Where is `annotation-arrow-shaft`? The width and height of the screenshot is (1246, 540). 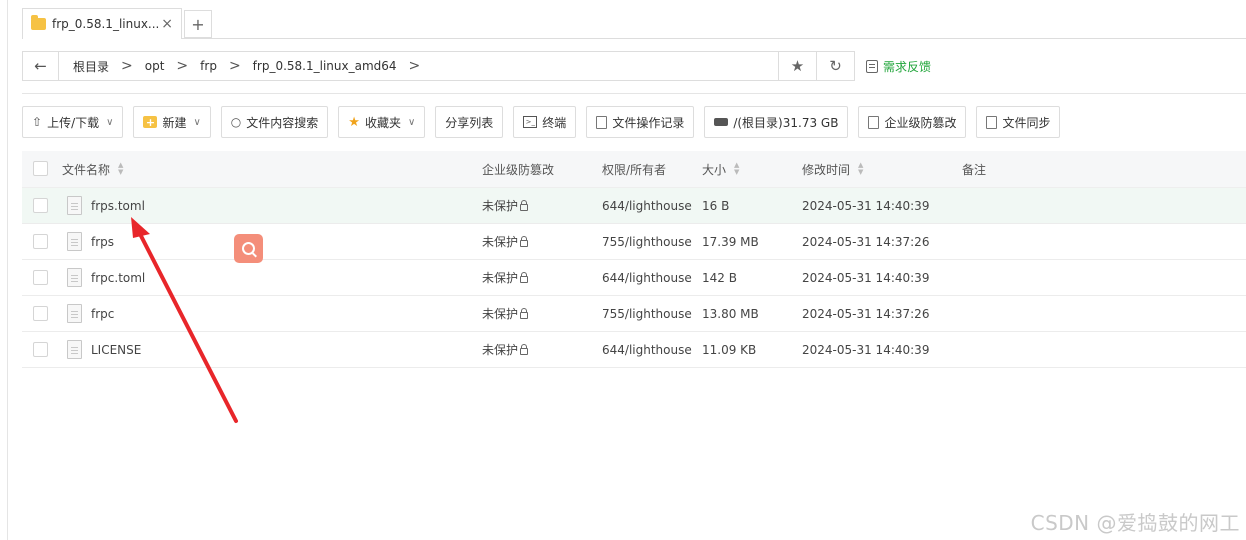
annotation-arrow-shaft is located at coordinates (187, 326).